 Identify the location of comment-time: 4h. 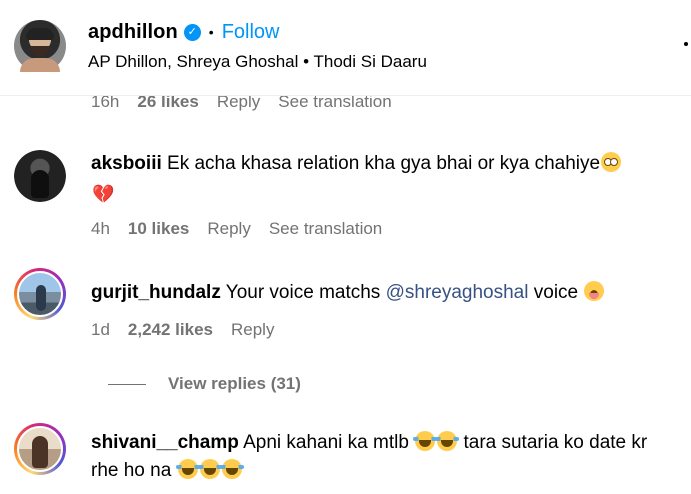
(100, 228).